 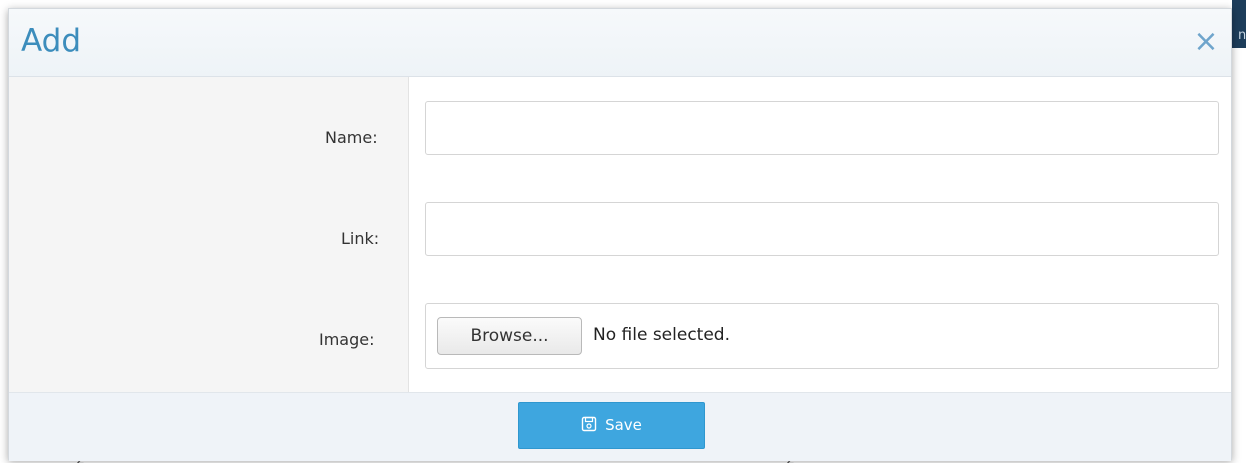 What do you see at coordinates (589, 424) in the screenshot?
I see `floppy-disk-icon` at bounding box center [589, 424].